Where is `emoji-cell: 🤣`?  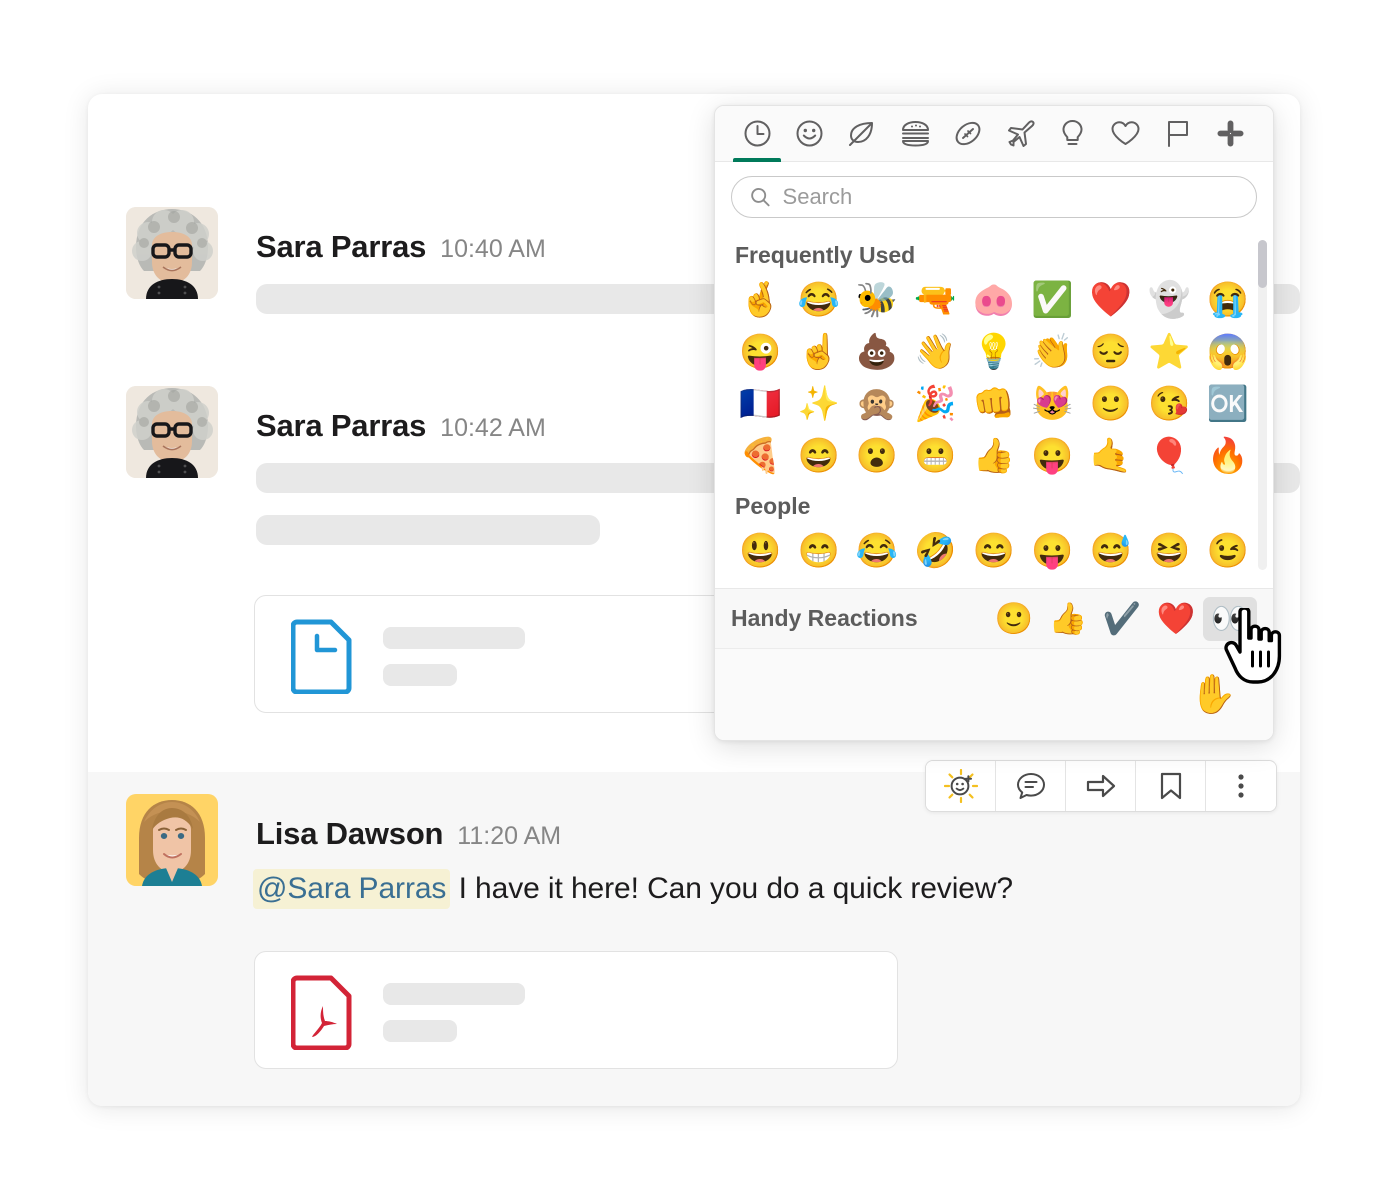
emoji-cell: 🤣 is located at coordinates (935, 551).